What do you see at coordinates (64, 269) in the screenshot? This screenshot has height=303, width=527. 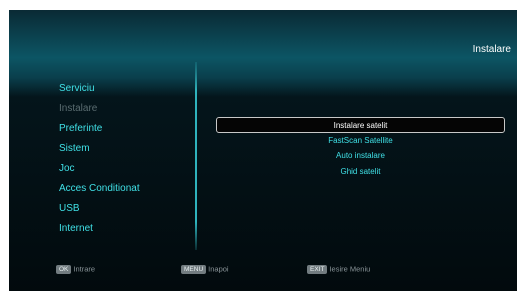 I see `ok-key-badge: OK` at bounding box center [64, 269].